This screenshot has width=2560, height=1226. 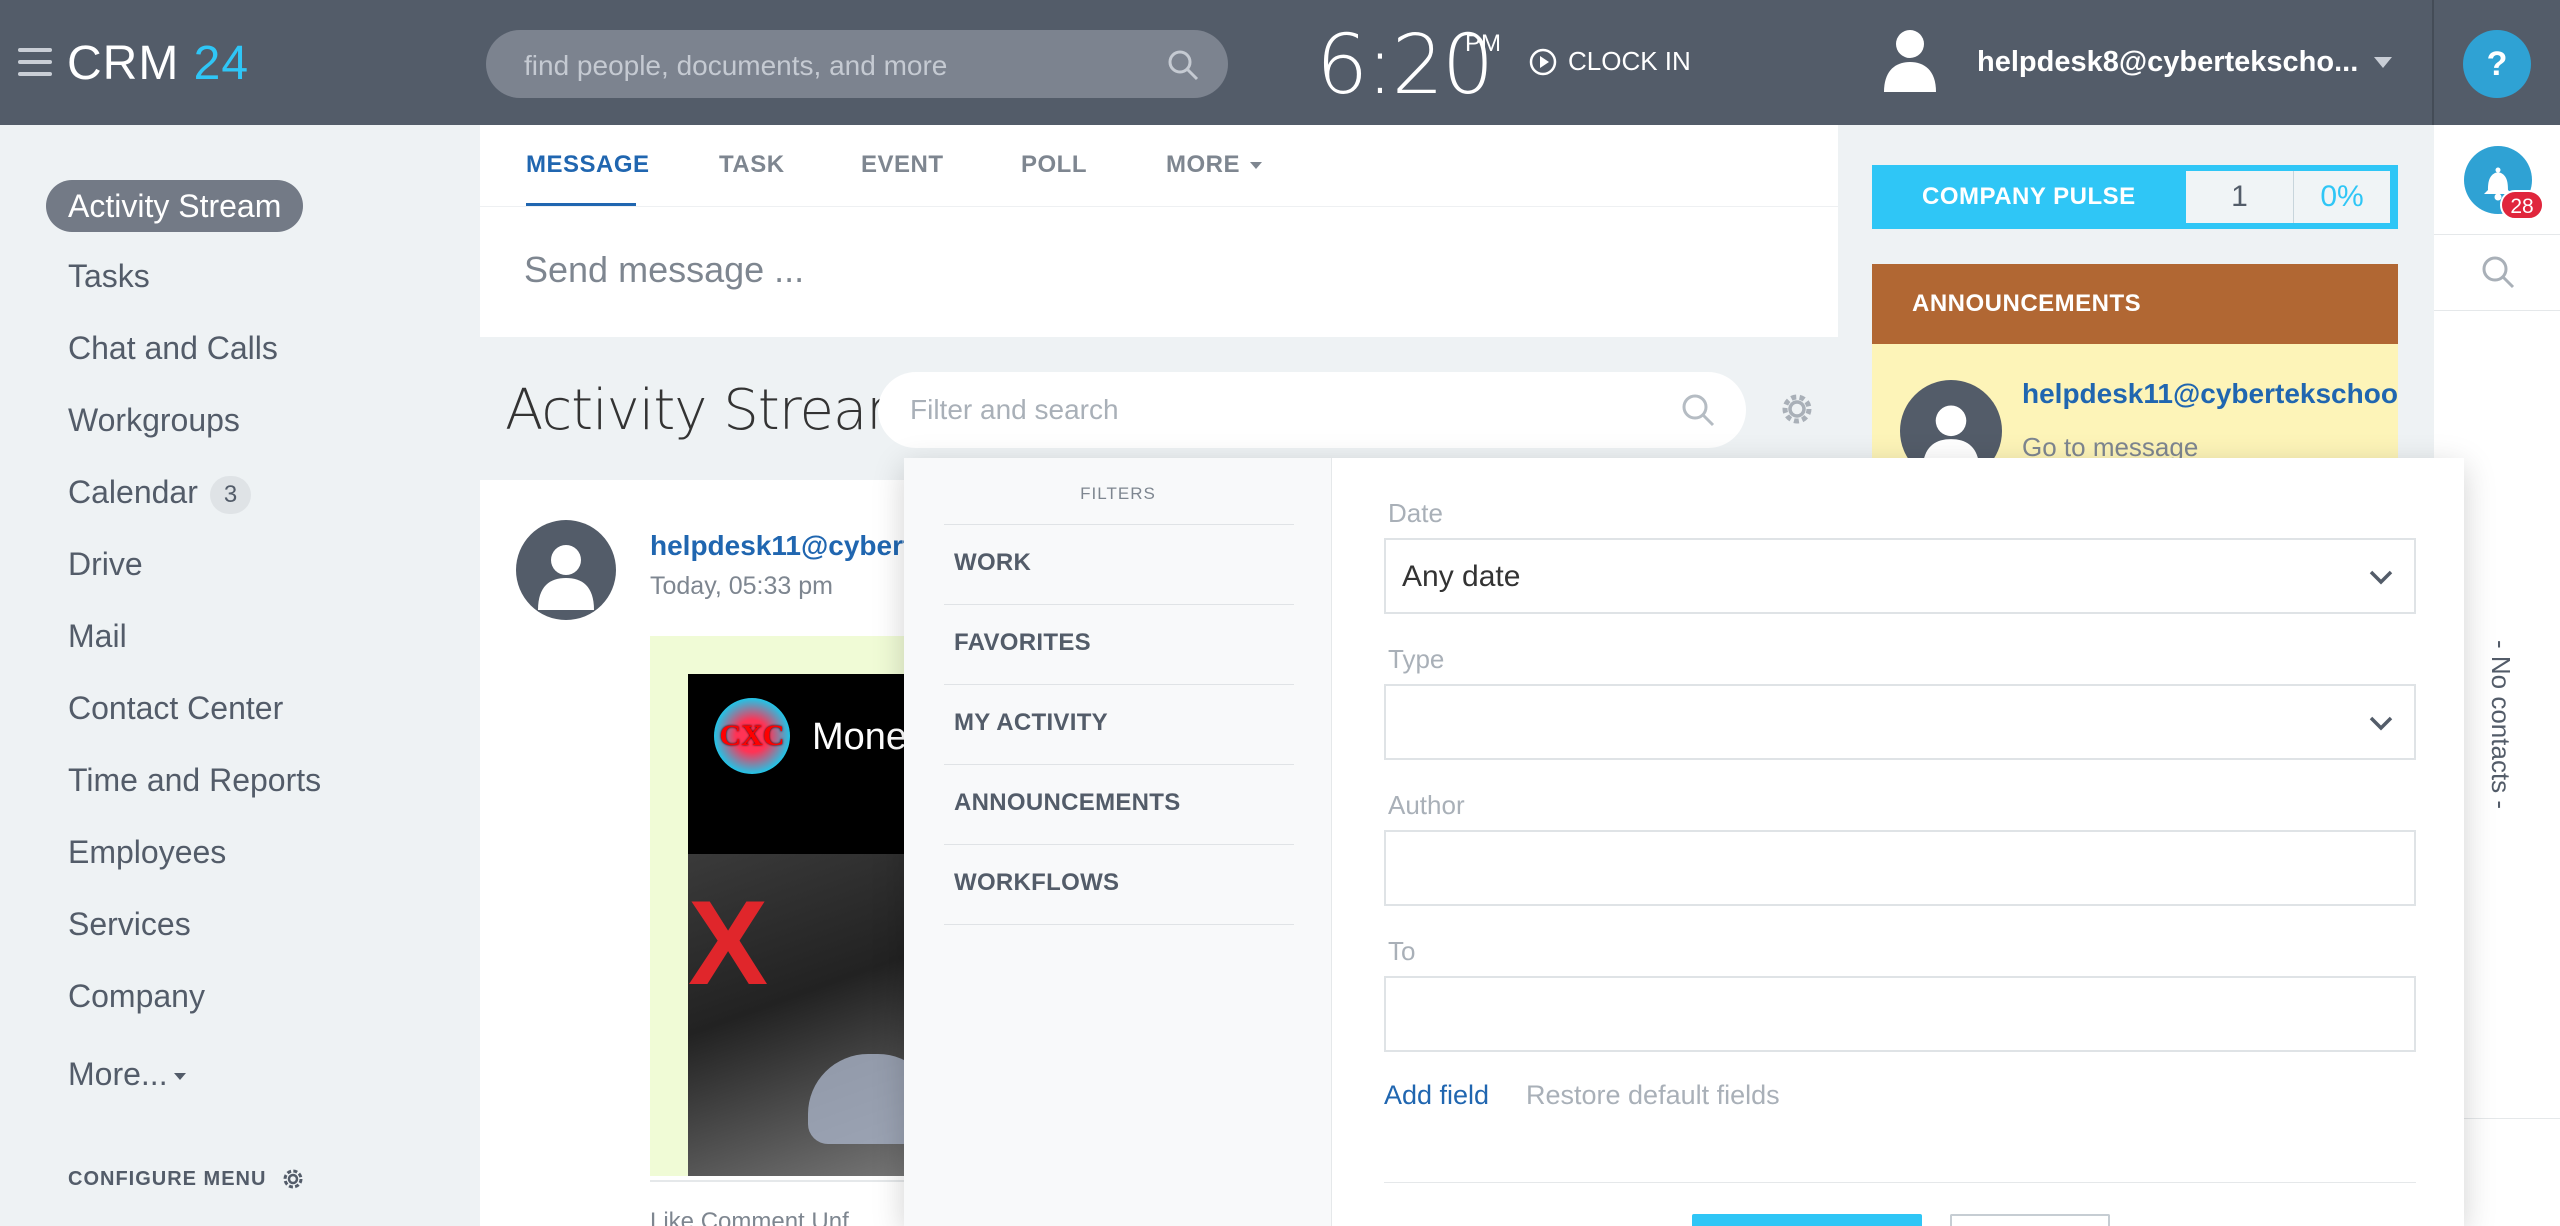 I want to click on company-pulse-label: COMPANY PULSE, so click(x=2029, y=196).